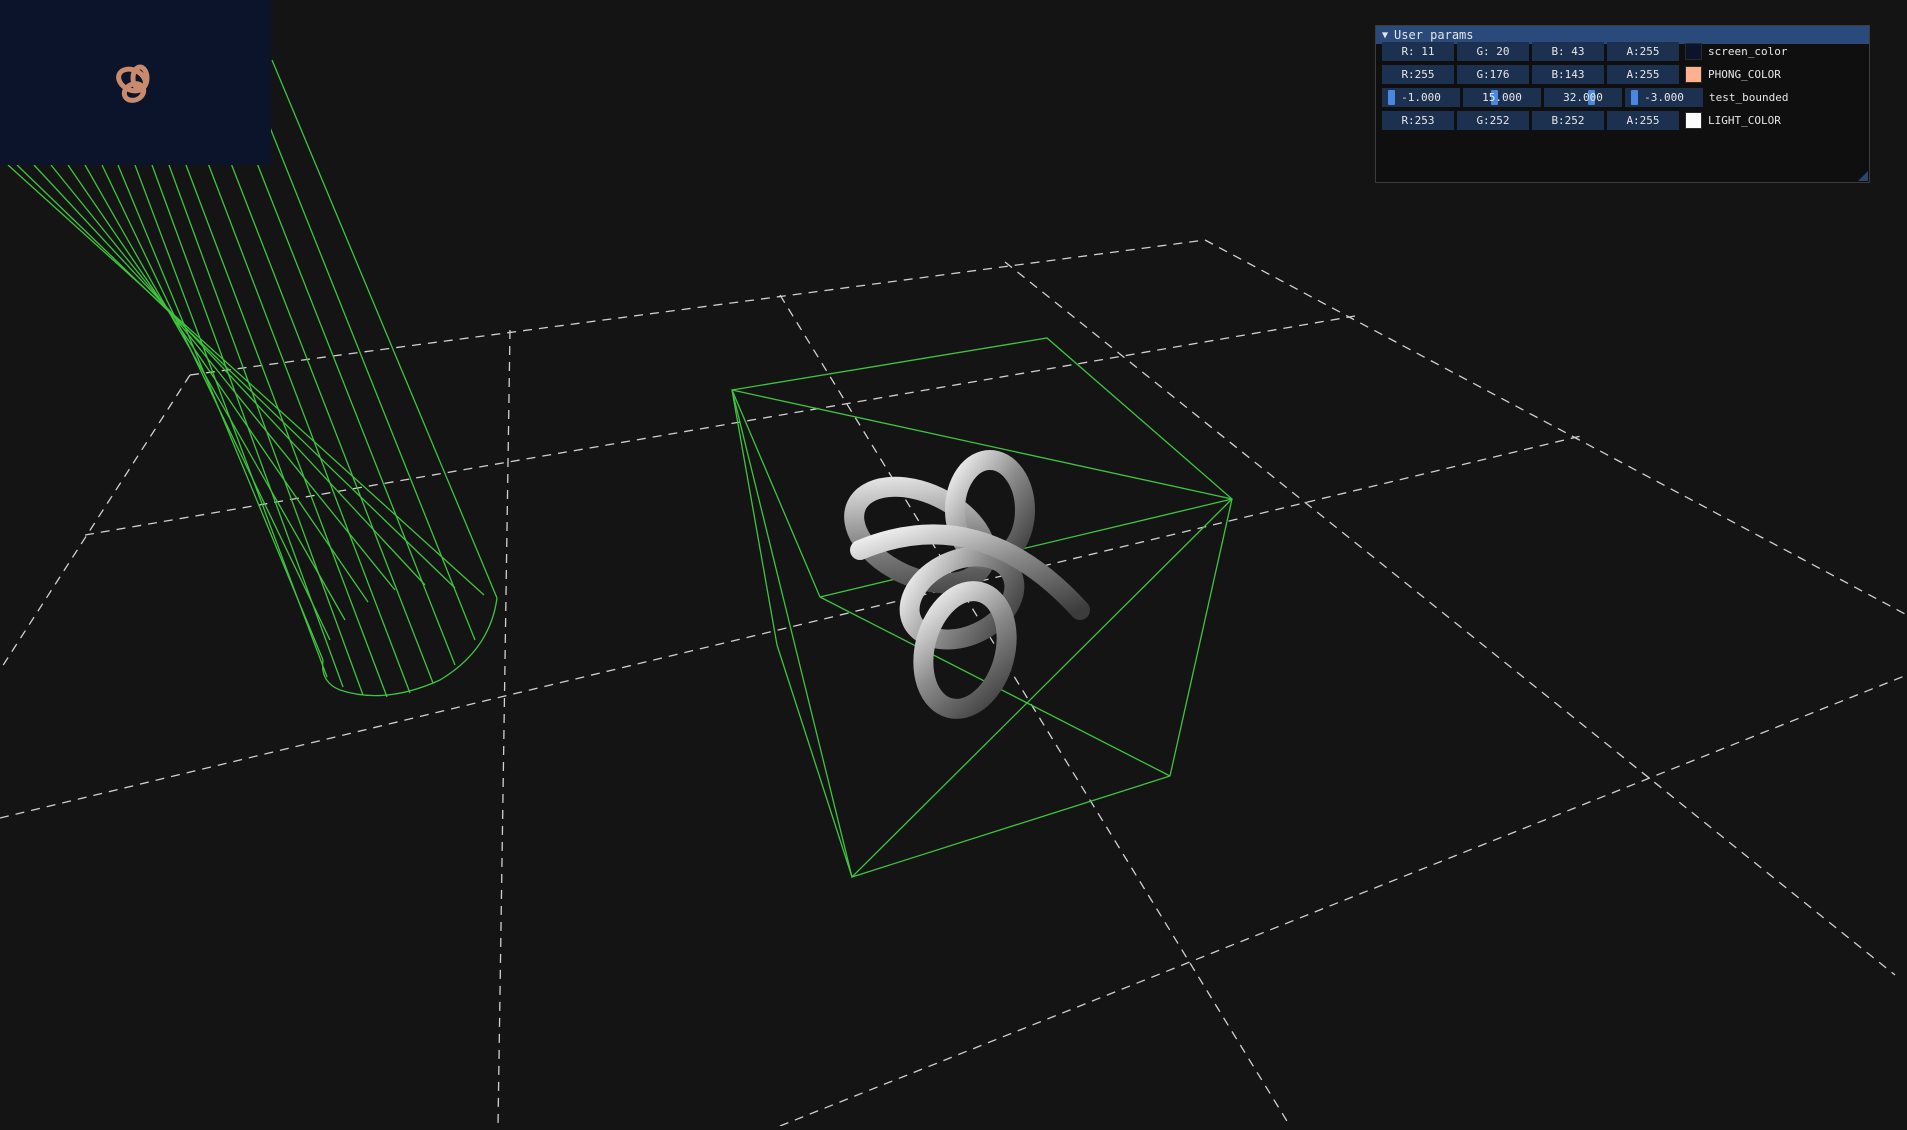 This screenshot has height=1130, width=1907. What do you see at coordinates (1693, 74) in the screenshot?
I see `phong-color-swatch` at bounding box center [1693, 74].